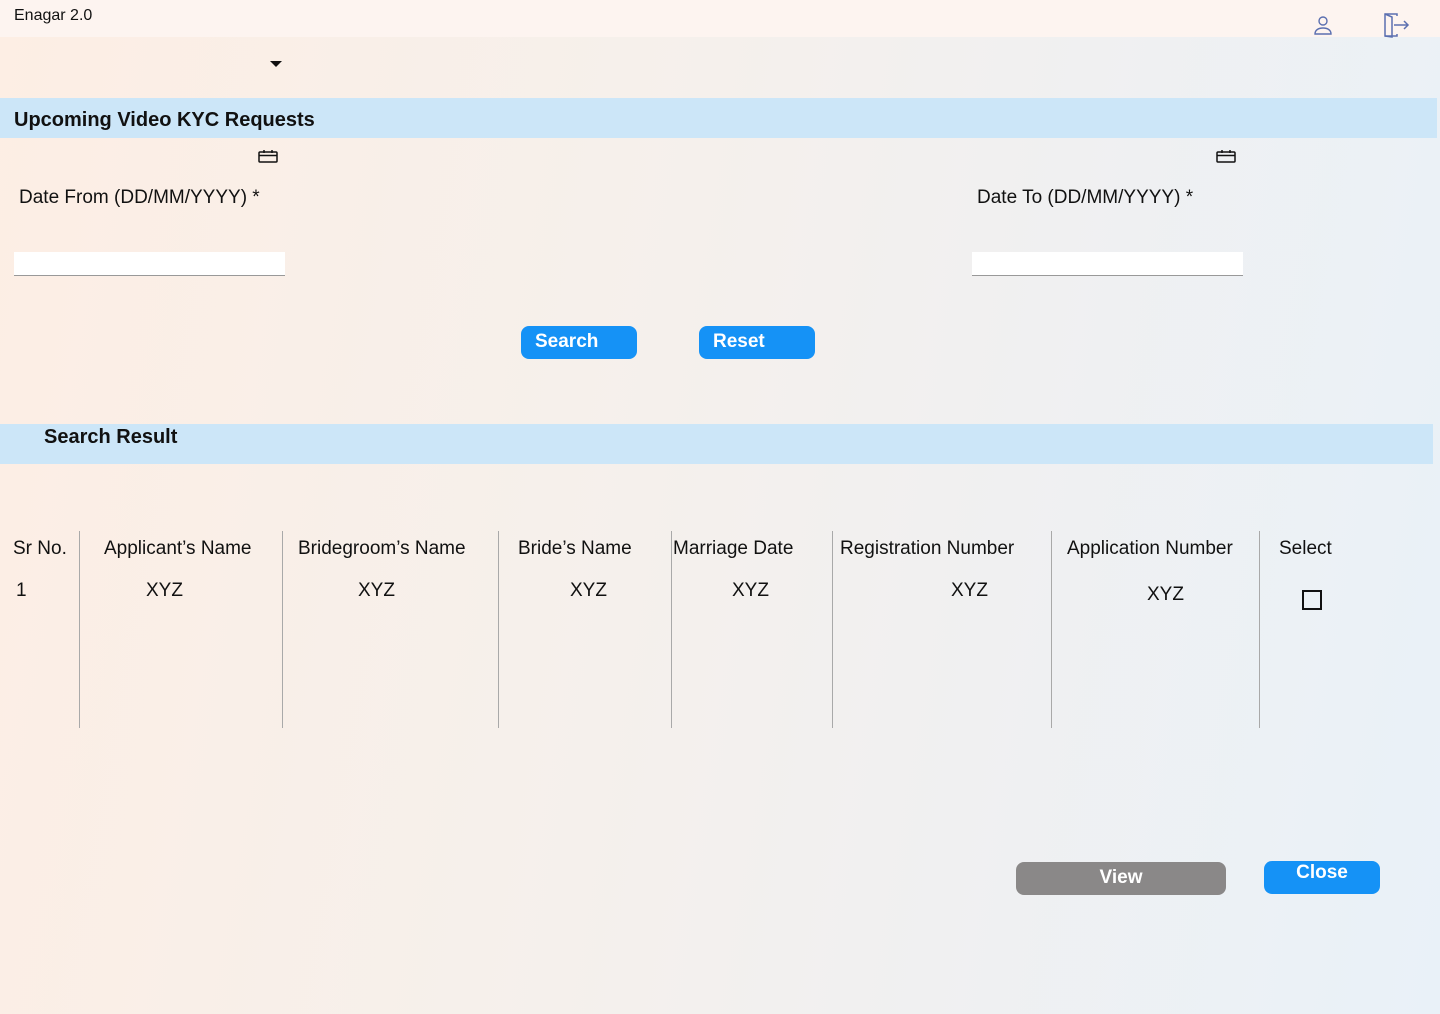  I want to click on column-header-bride-name: Bride’s Name, so click(575, 548).